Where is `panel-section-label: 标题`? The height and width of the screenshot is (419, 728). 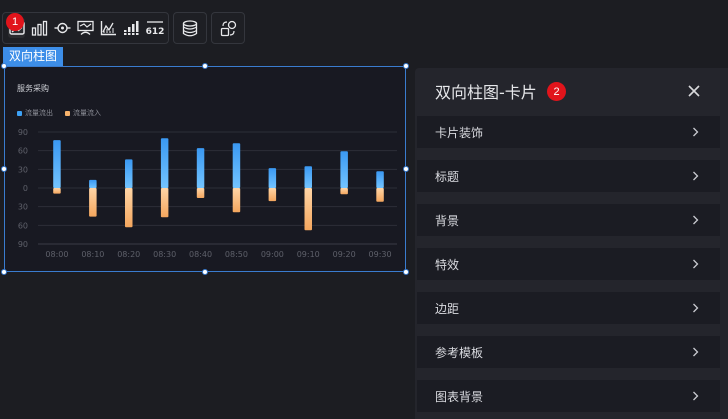
panel-section-label: 标题 is located at coordinates (447, 176).